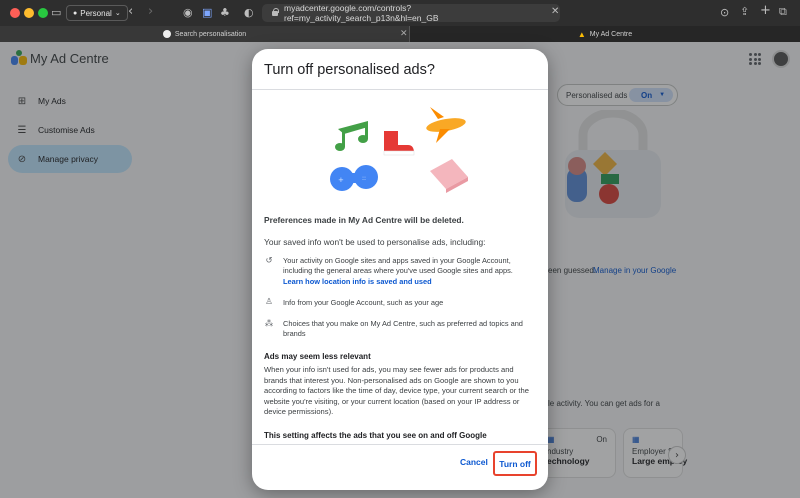  I want to click on share-icon: ⇪, so click(744, 12).